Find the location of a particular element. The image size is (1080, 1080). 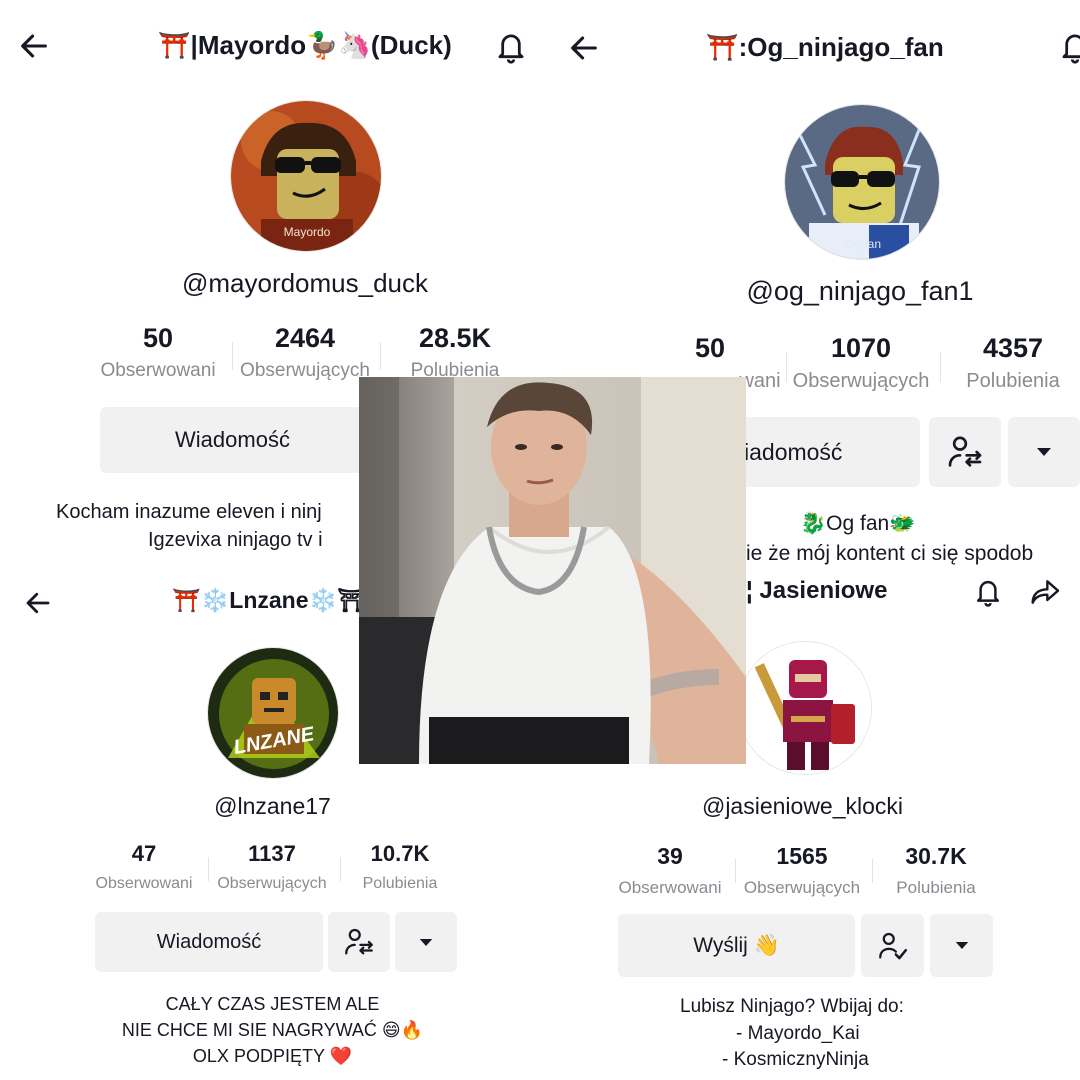

webcam-photo-overlay is located at coordinates (552, 570).